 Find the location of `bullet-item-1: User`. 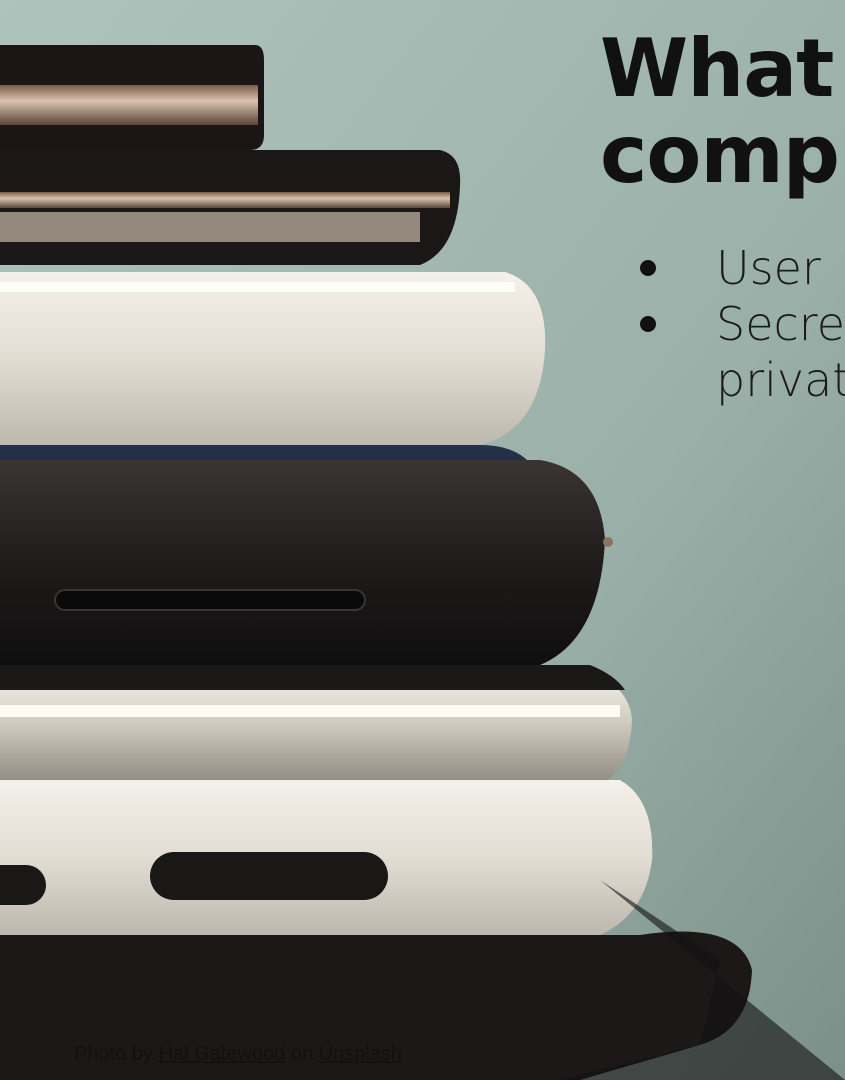

bullet-item-1: User is located at coordinates (742, 268).